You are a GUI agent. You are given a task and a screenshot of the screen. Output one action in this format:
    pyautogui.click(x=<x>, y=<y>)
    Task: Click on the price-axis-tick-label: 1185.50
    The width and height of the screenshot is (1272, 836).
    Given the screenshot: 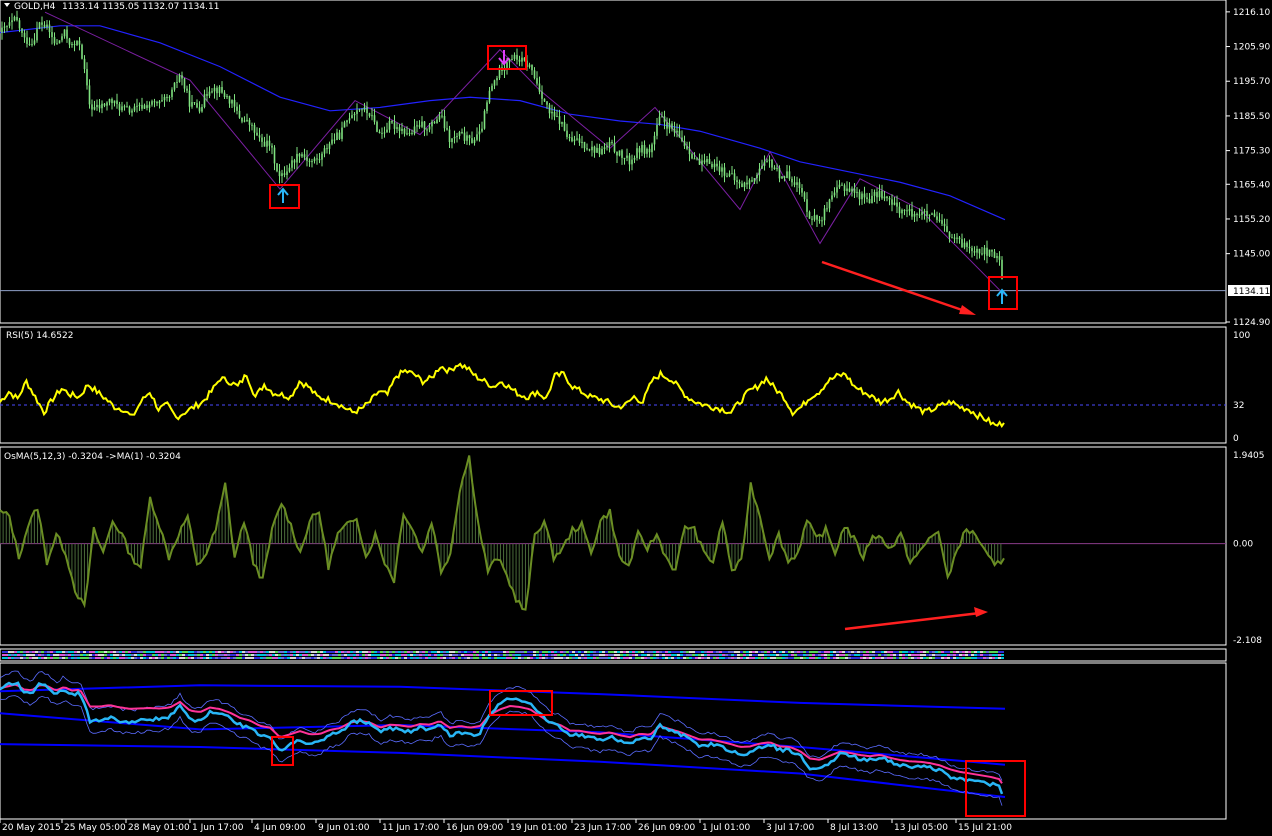 What is the action you would take?
    pyautogui.click(x=1251, y=117)
    